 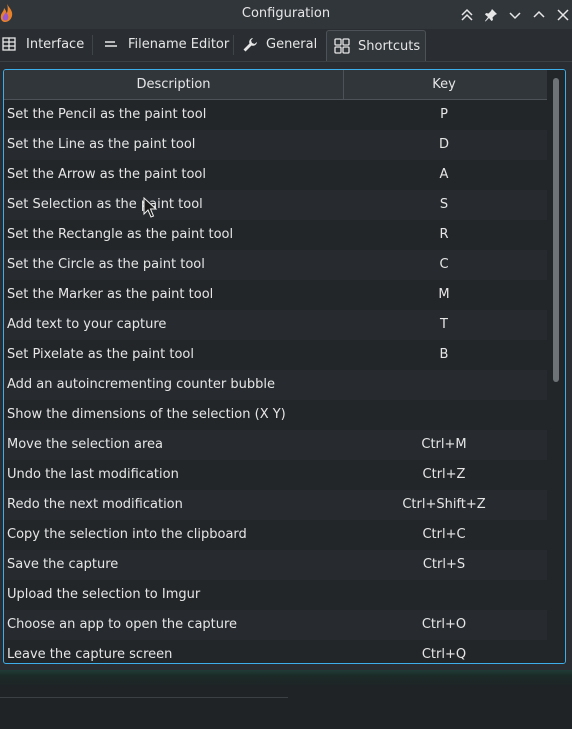 What do you see at coordinates (55, 44) in the screenshot?
I see `tab-interface-label: Interface` at bounding box center [55, 44].